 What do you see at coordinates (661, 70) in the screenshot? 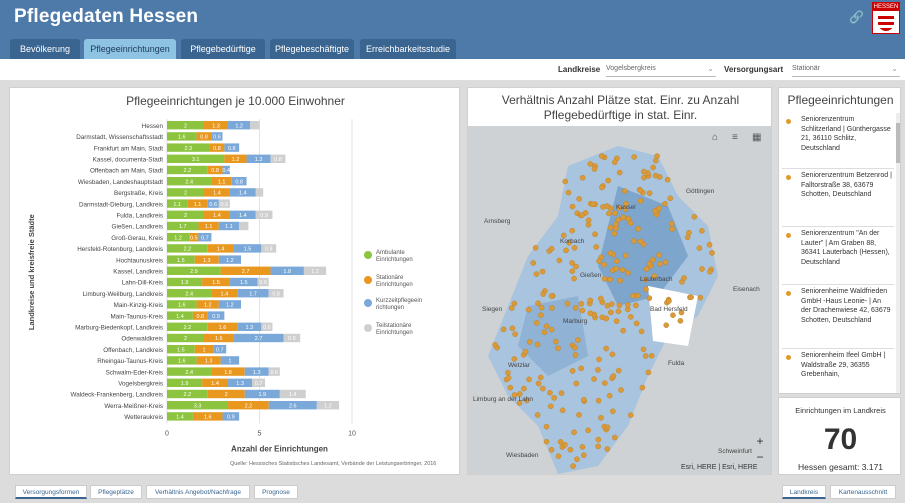
I see `landkreise-select: Vogelsbergkreis ⌄` at bounding box center [661, 70].